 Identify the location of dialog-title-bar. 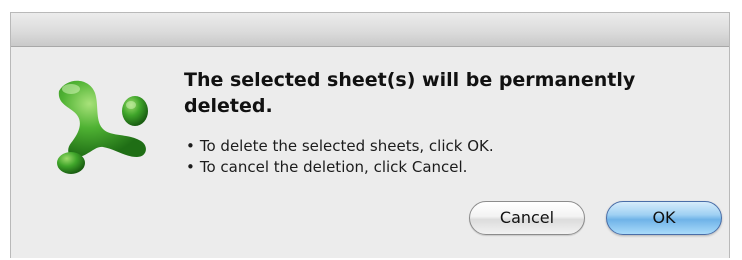
(370, 30).